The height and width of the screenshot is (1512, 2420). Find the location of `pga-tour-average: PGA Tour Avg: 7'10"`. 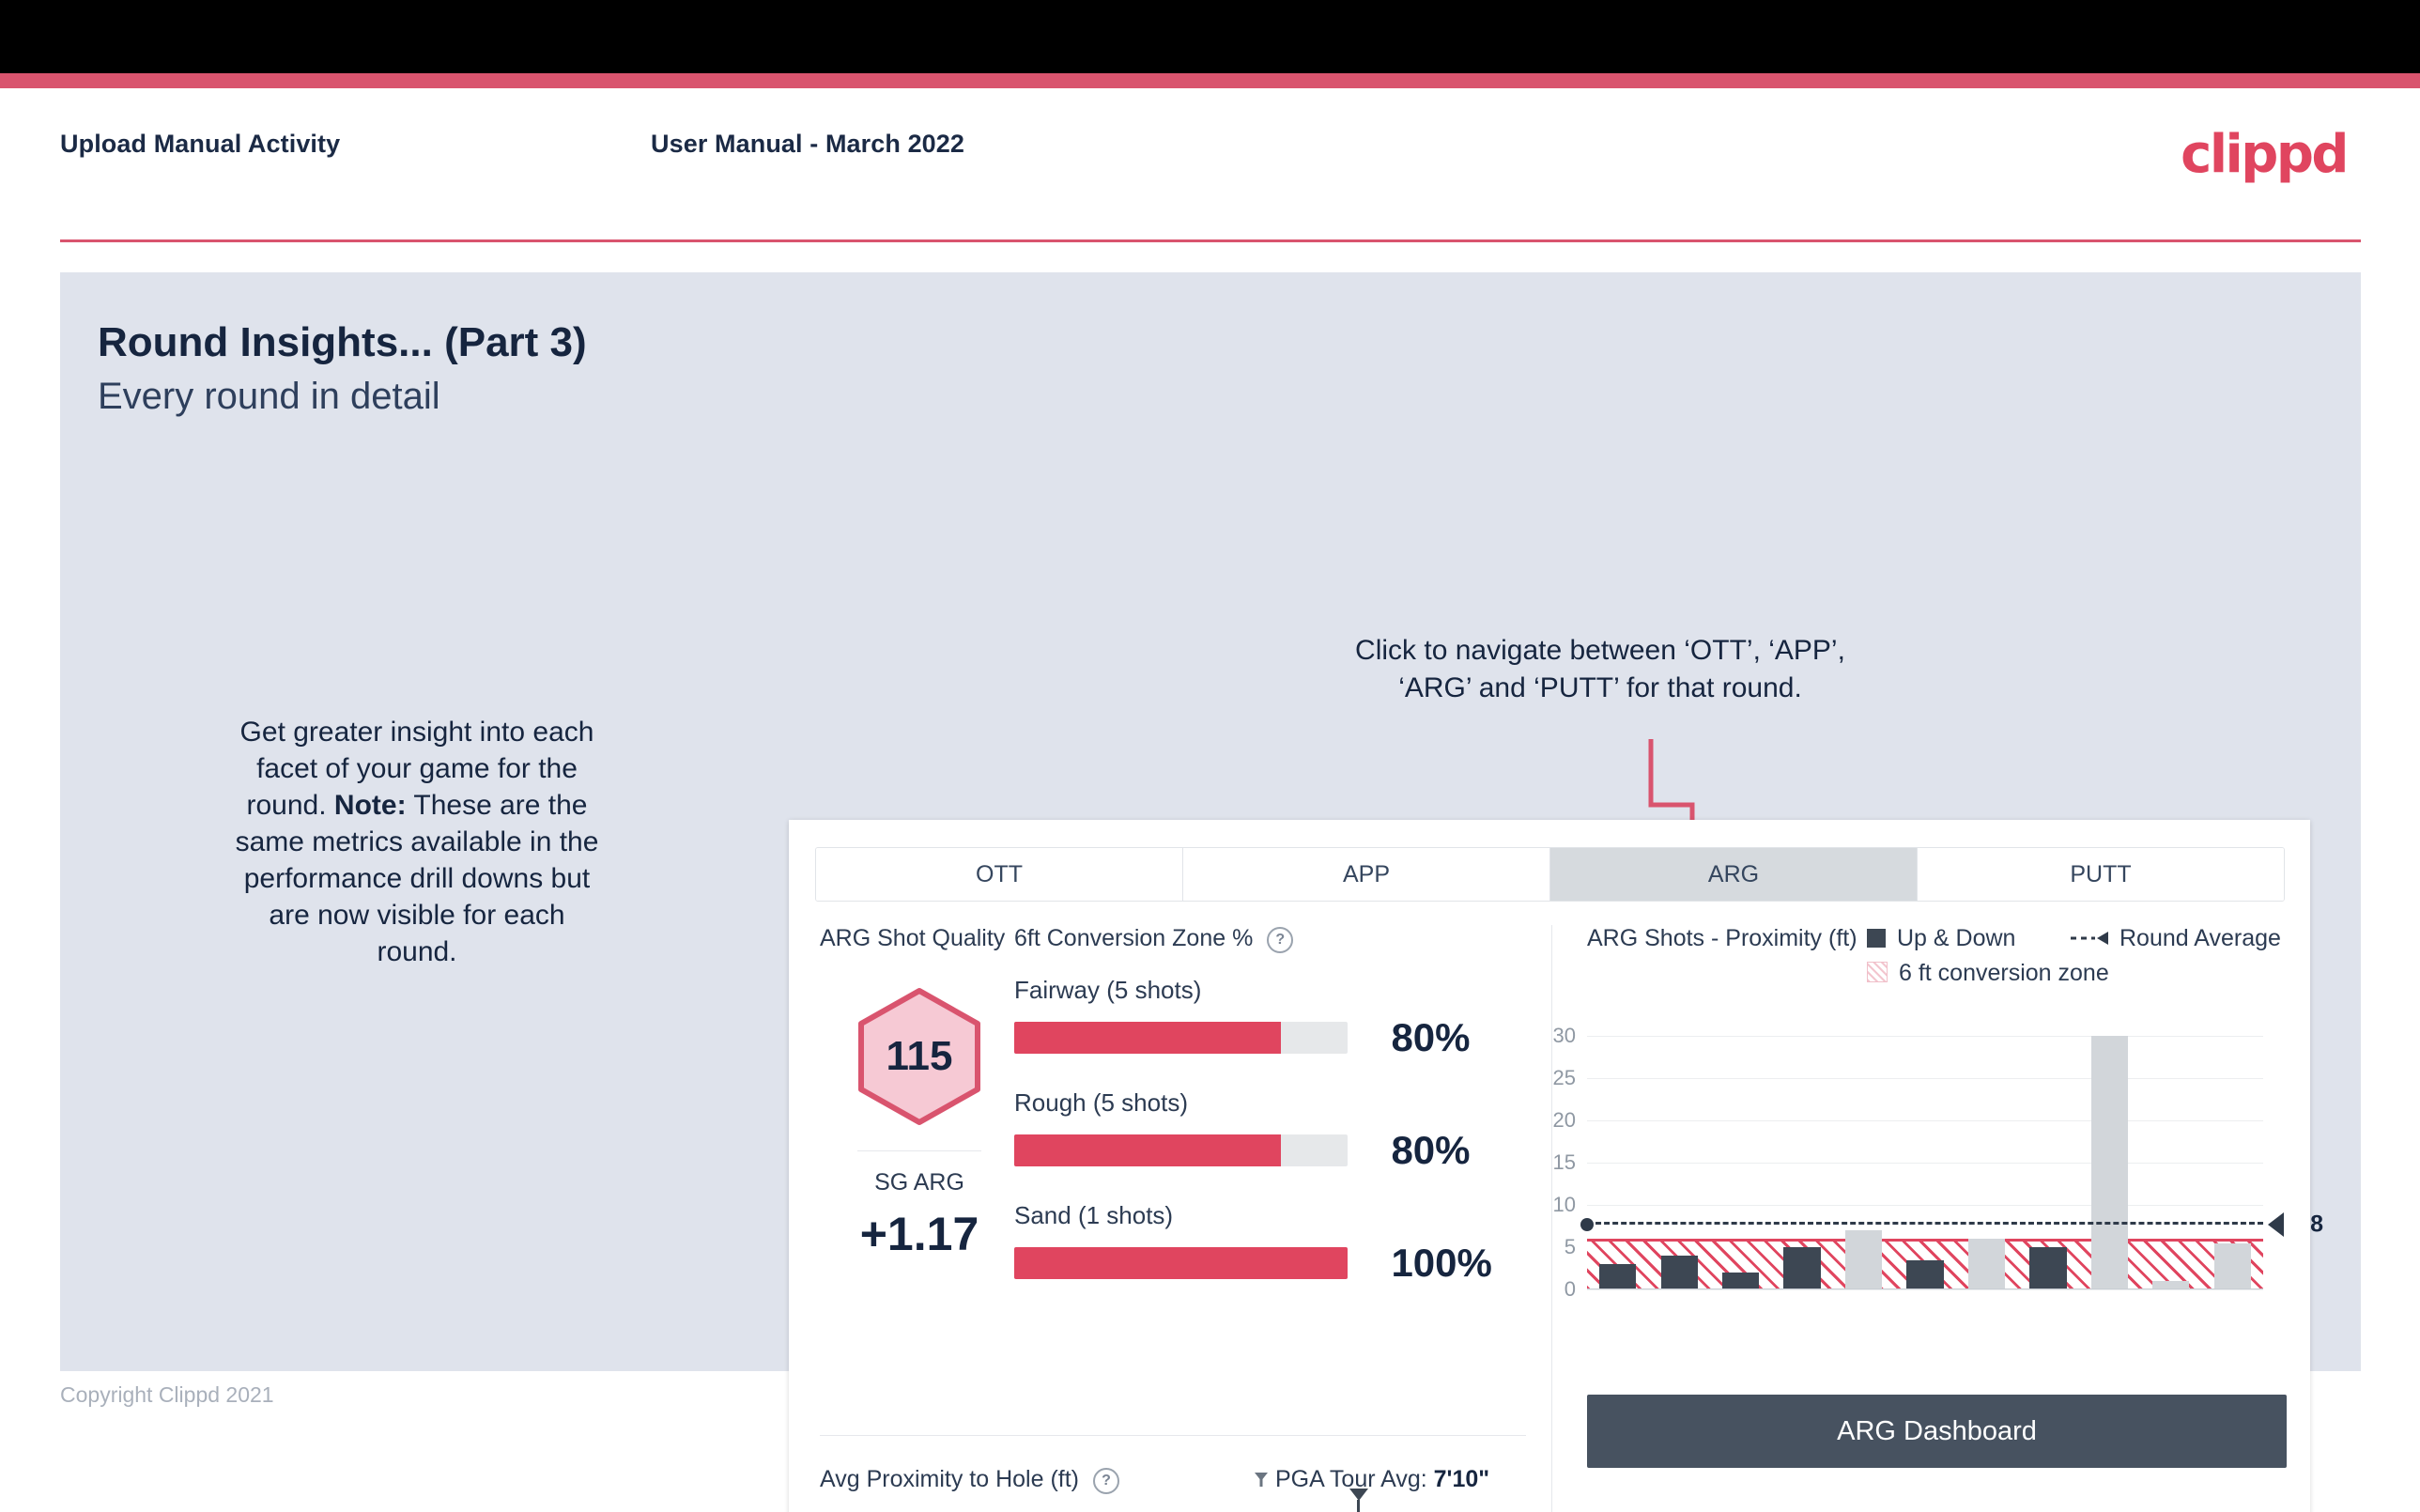

pga-tour-average: PGA Tour Avg: 7'10" is located at coordinates (1371, 1480).